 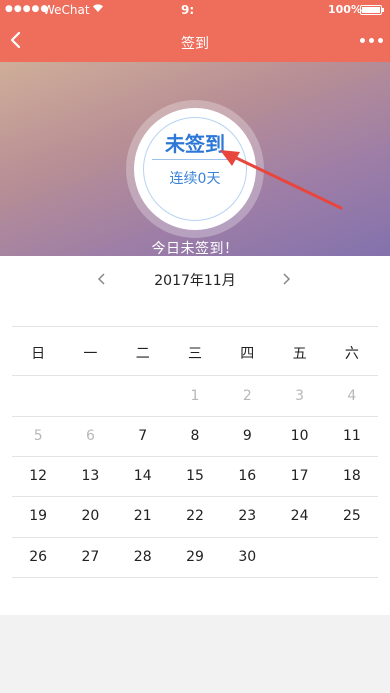 I want to click on calendar-day: 12, so click(x=38, y=476).